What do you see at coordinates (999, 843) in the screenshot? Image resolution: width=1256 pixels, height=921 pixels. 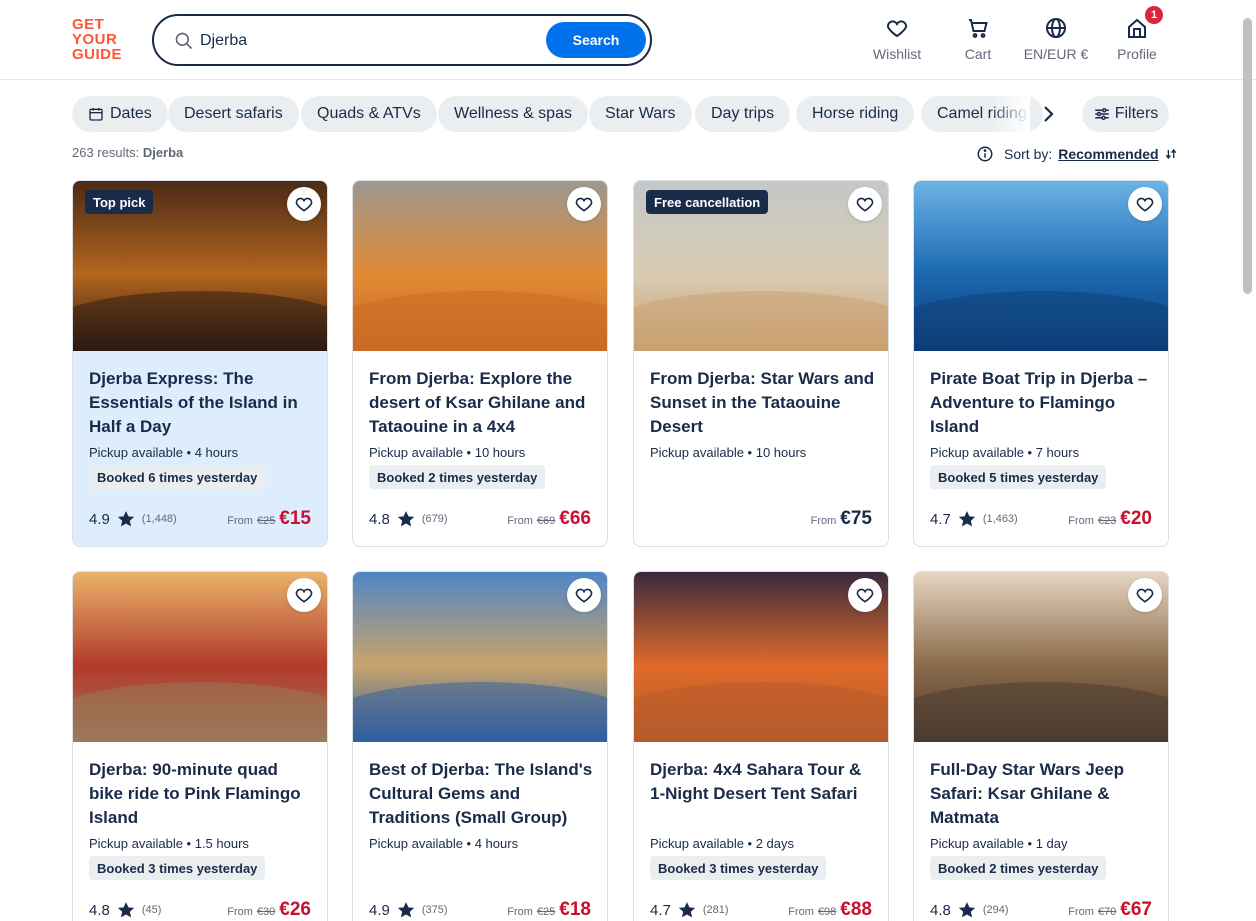 I see `activity-meta: Pickup available • 1 day` at bounding box center [999, 843].